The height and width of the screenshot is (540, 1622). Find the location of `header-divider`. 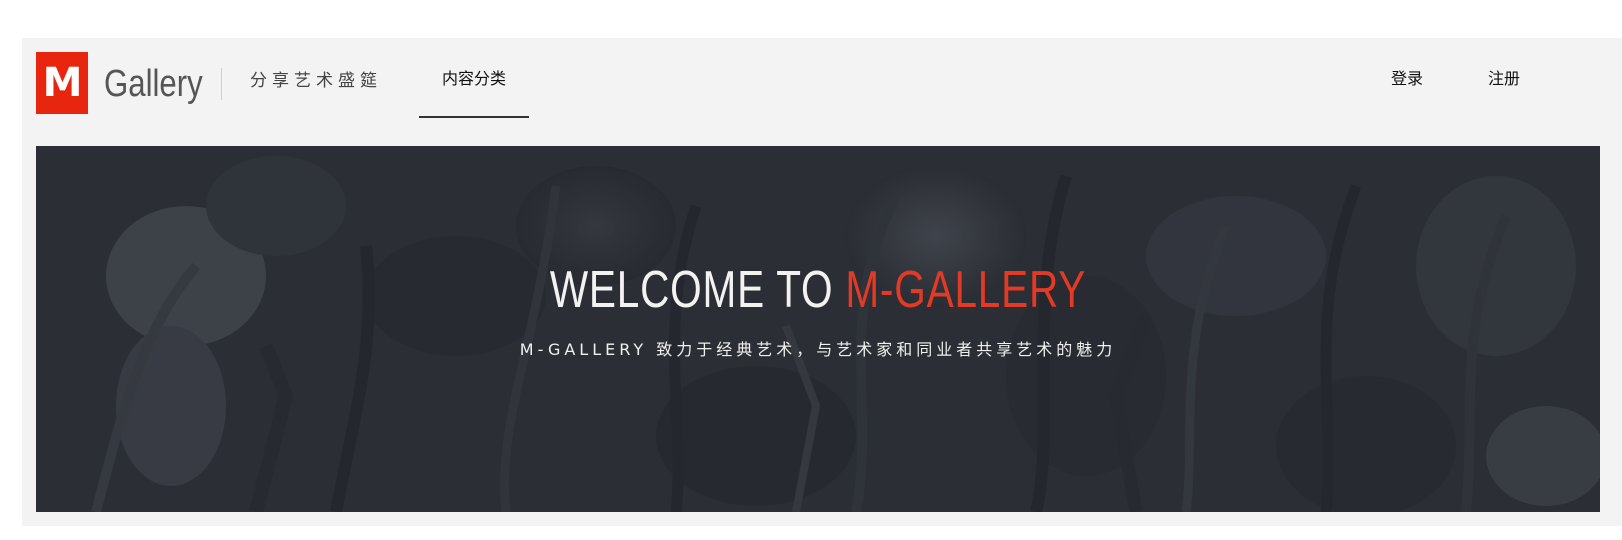

header-divider is located at coordinates (221, 84).